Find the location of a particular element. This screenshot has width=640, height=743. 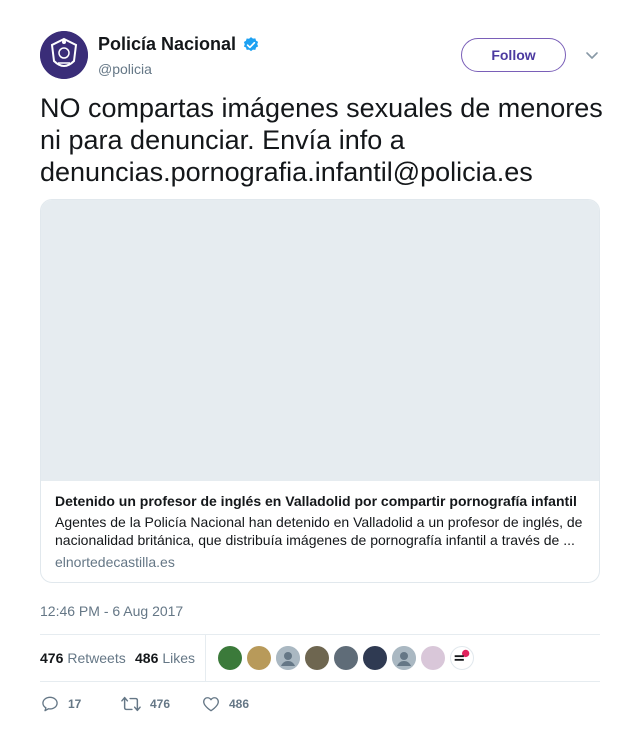

retweet-icon is located at coordinates (131, 704).